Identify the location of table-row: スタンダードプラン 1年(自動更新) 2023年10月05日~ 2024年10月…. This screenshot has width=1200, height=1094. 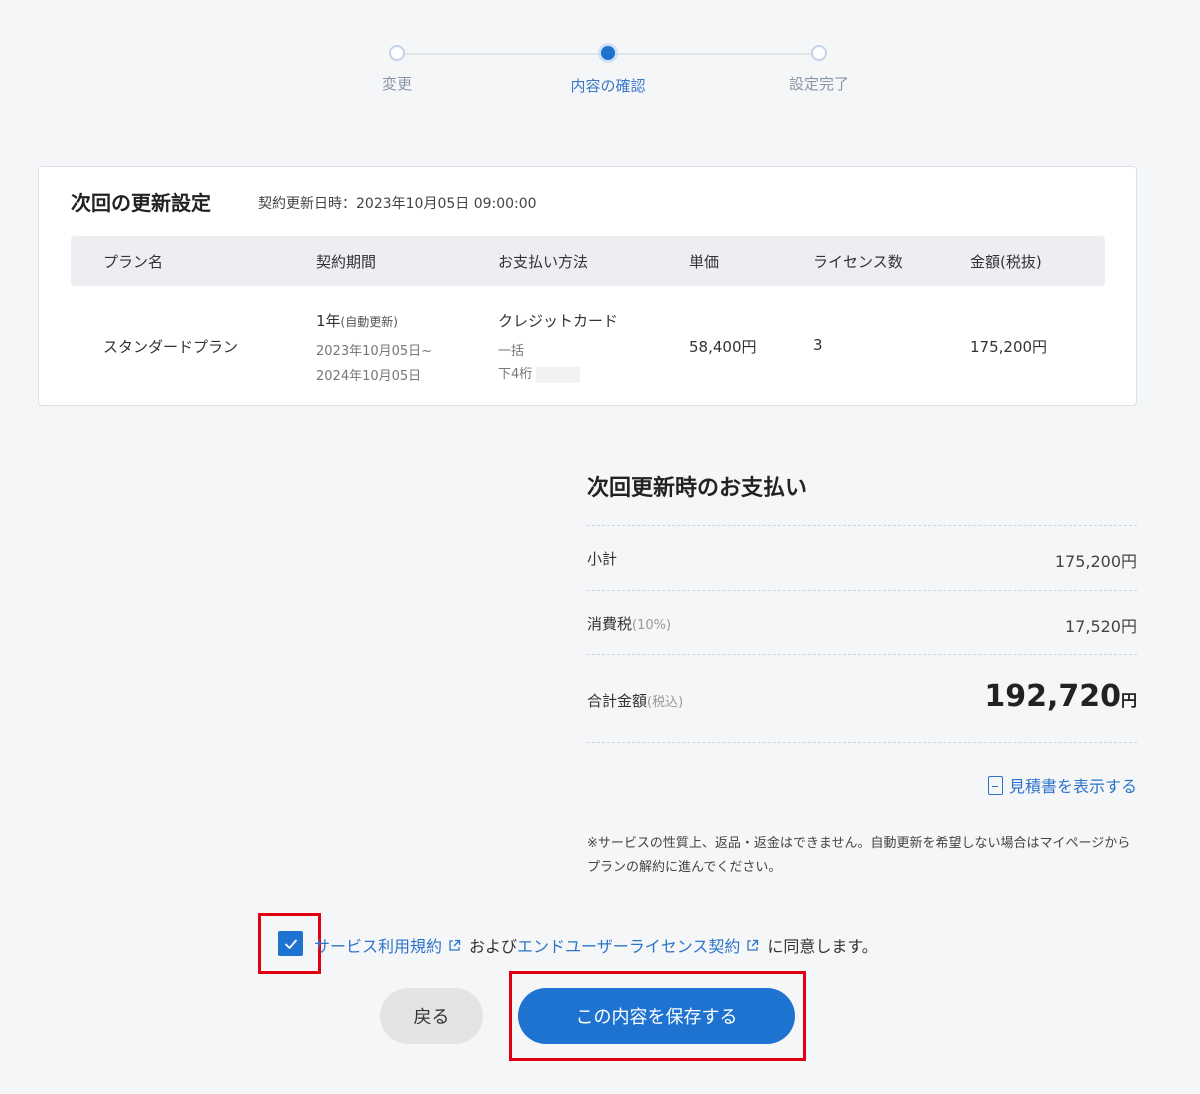
(588, 341).